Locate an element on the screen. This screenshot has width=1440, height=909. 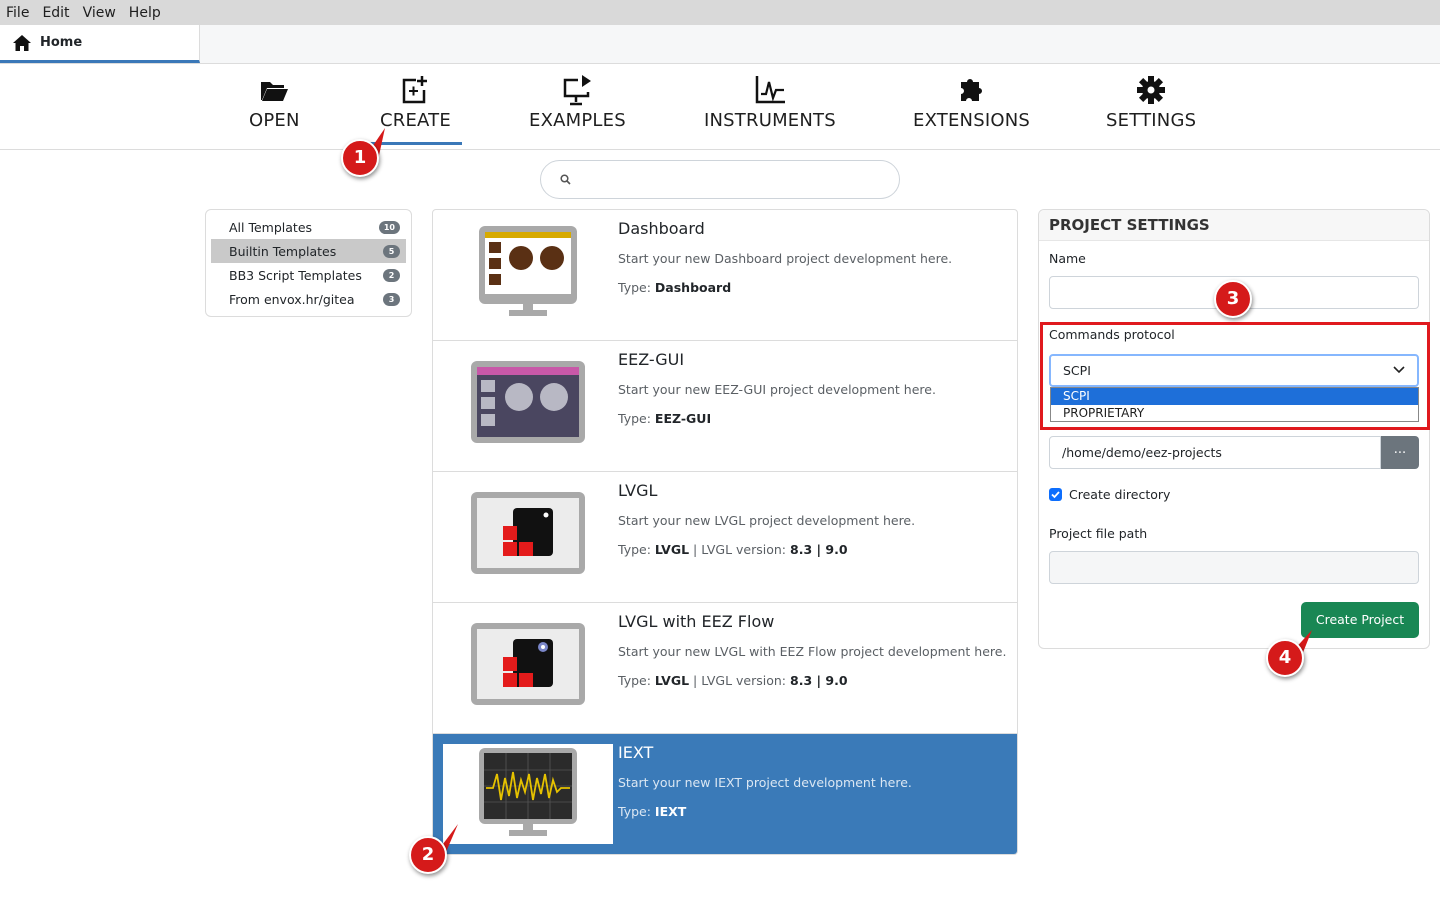
annotation-marker-2: 2 is located at coordinates (428, 855).